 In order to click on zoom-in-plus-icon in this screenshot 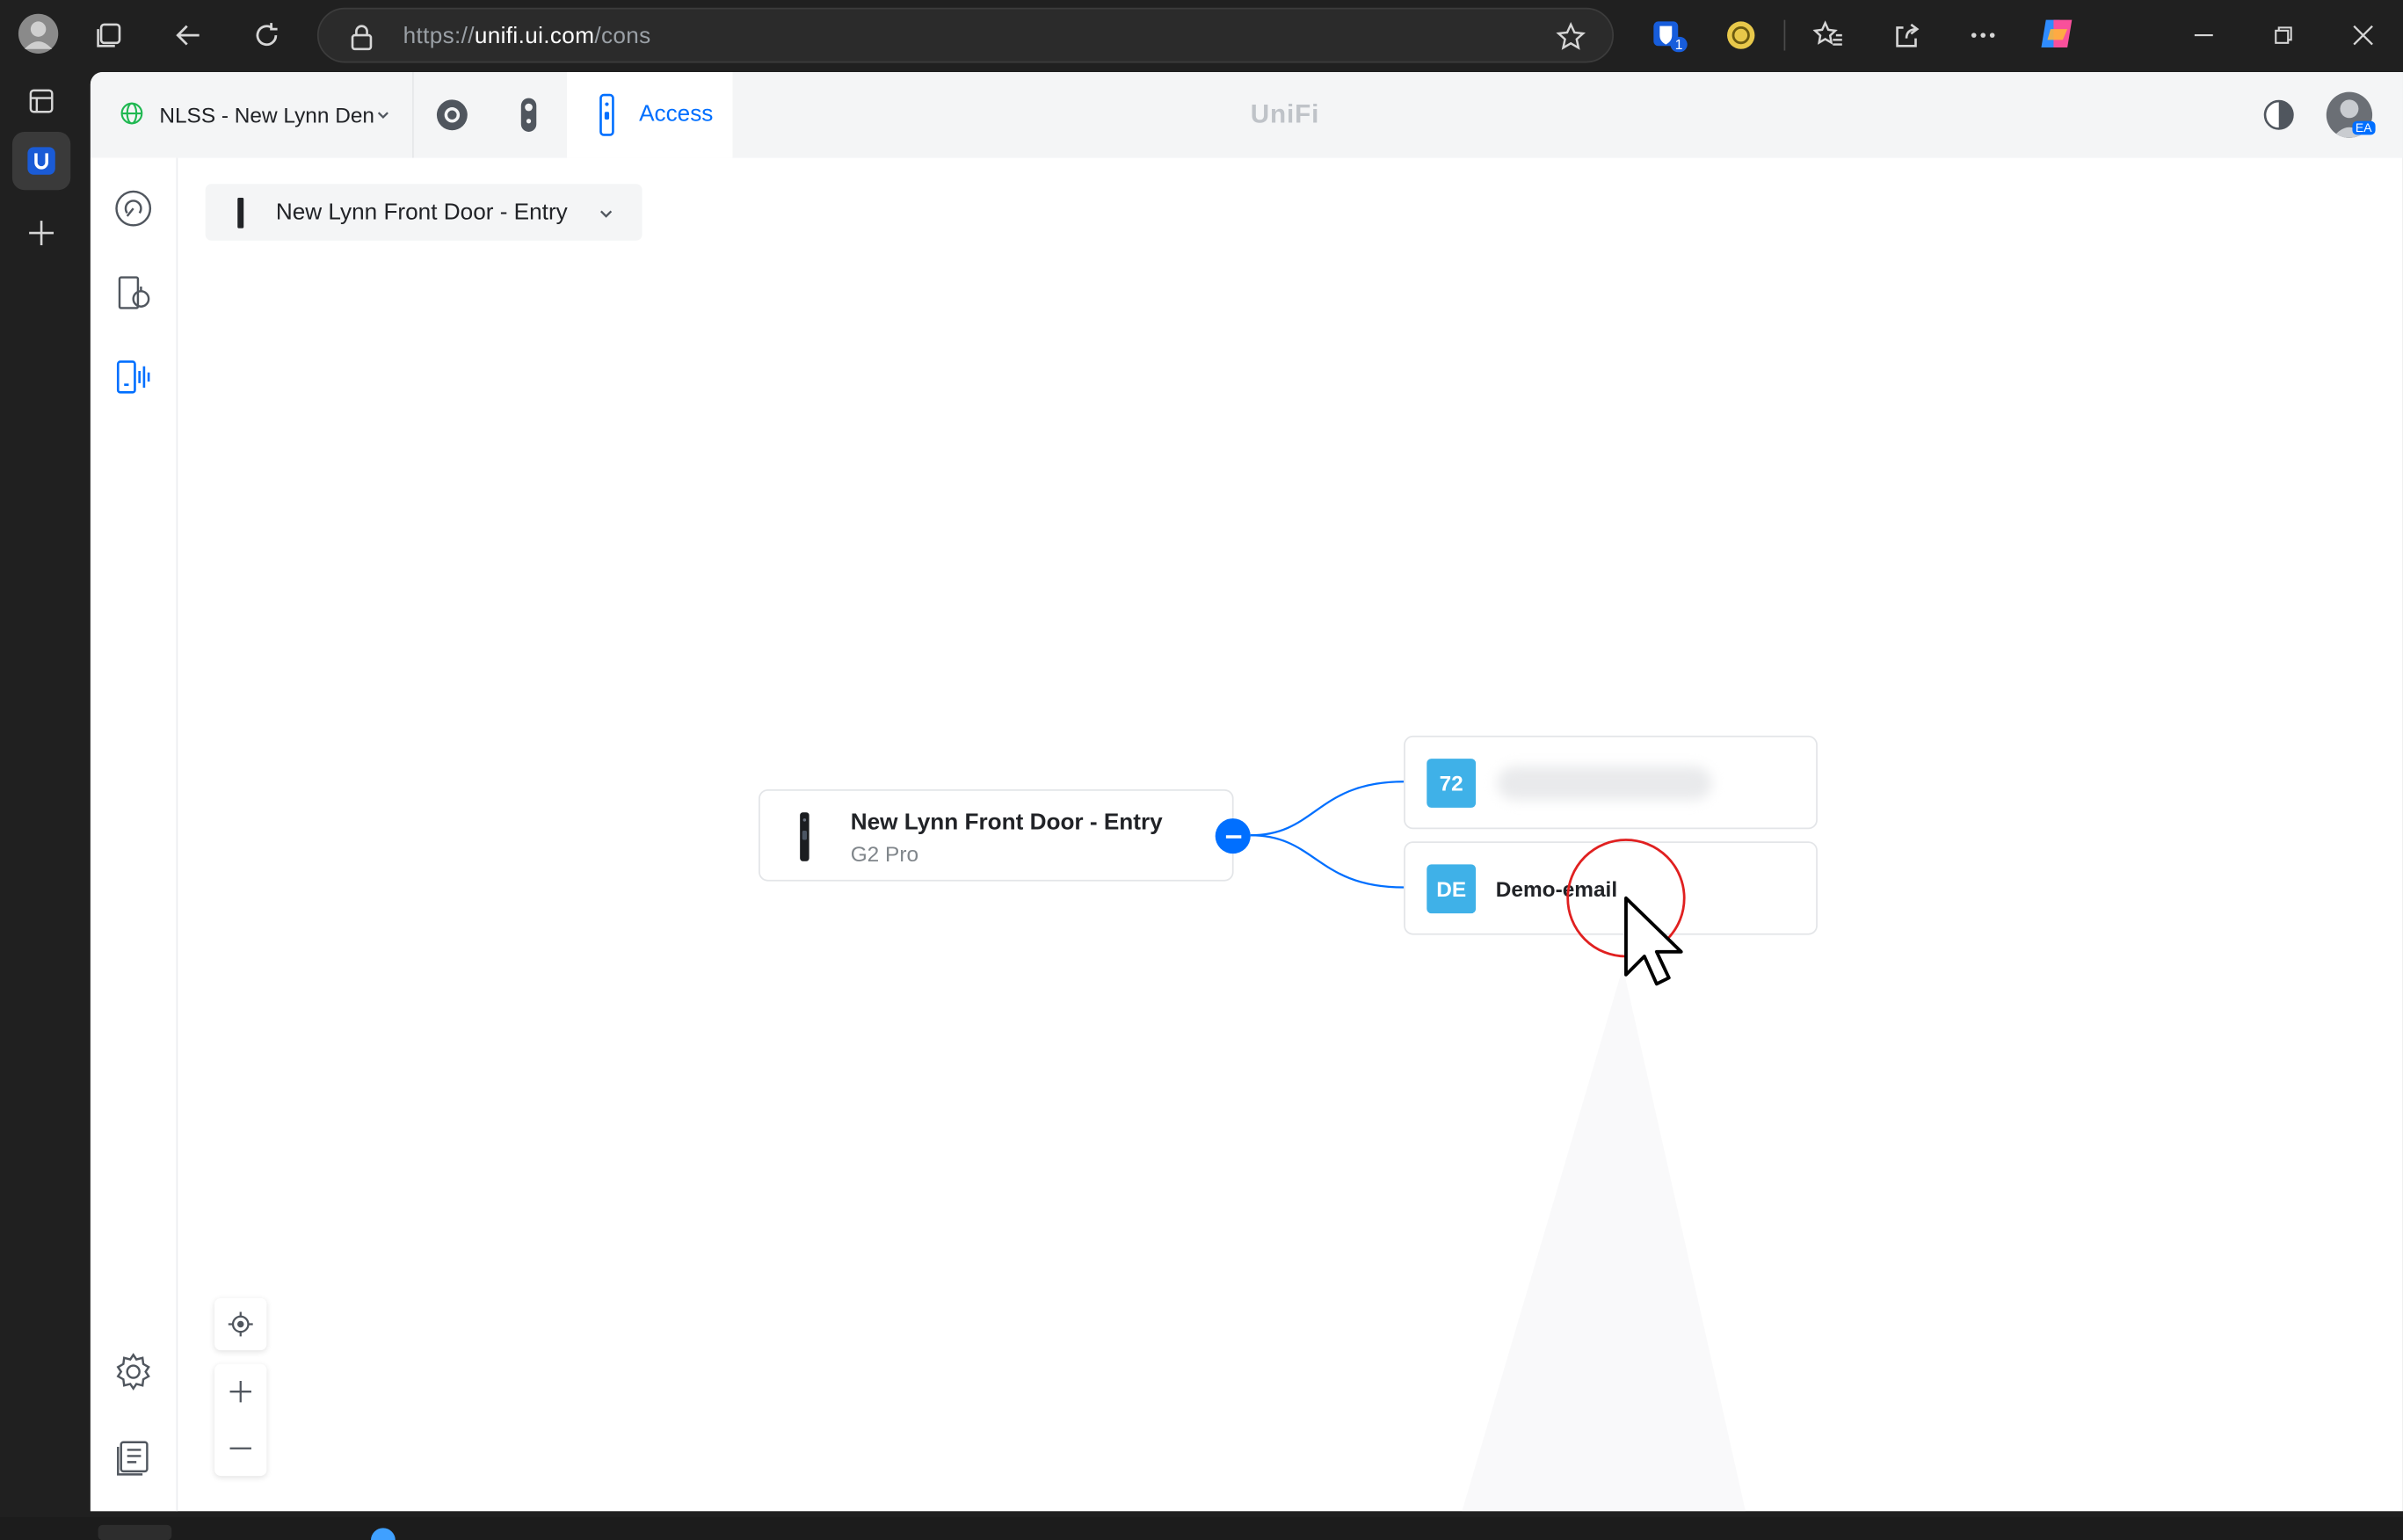, I will do `click(241, 1391)`.